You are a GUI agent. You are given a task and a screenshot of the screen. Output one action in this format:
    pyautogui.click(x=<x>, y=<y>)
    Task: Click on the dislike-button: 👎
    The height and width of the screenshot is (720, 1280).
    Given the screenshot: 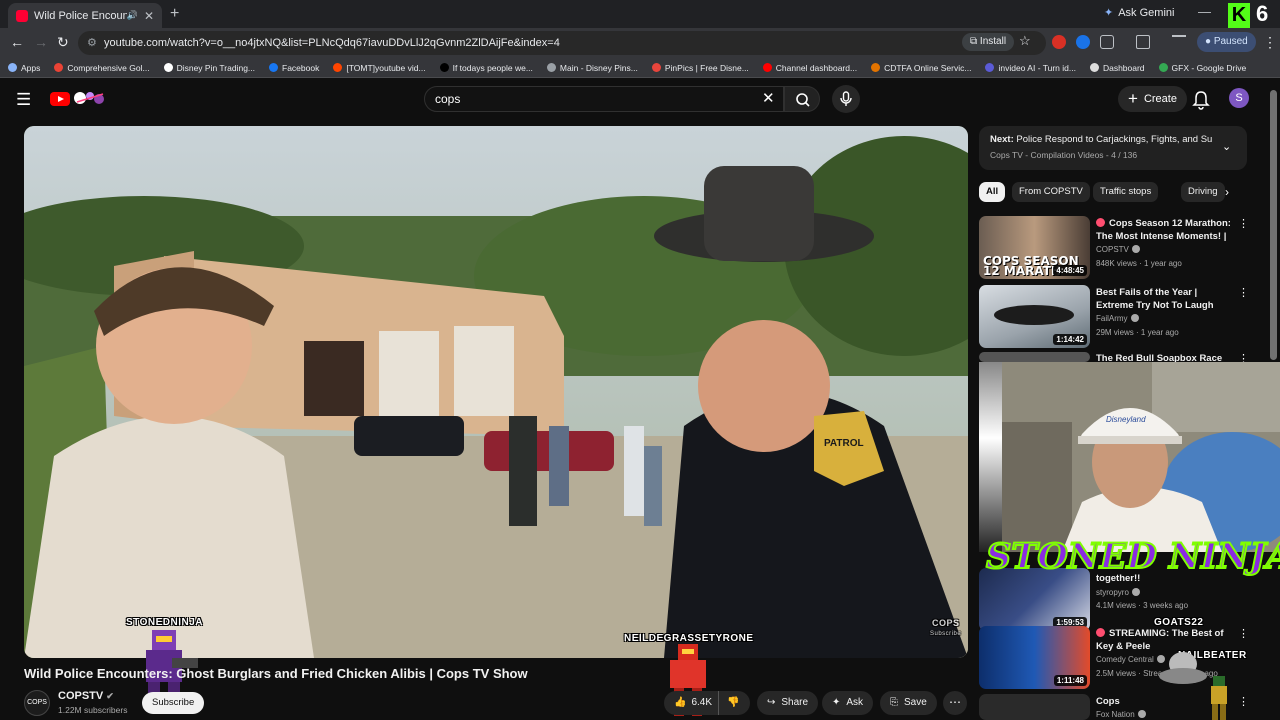 What is the action you would take?
    pyautogui.click(x=728, y=703)
    